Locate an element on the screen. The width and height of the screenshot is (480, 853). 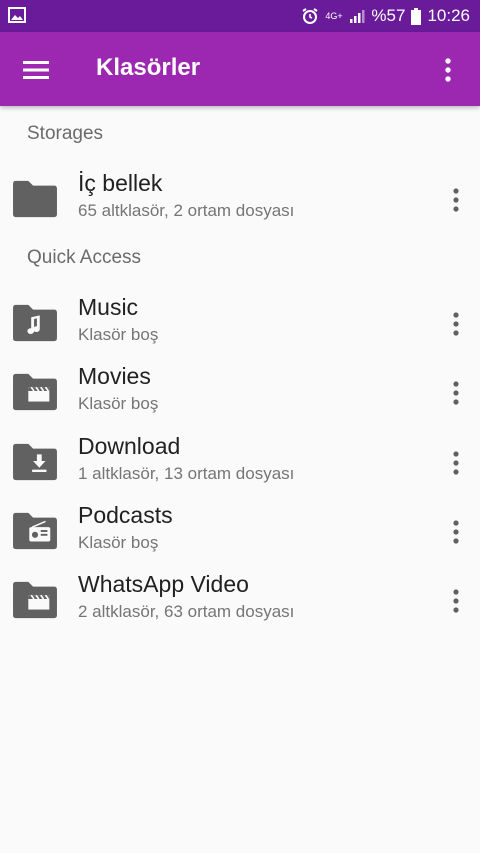
folder-name: Podcasts is located at coordinates (125, 515).